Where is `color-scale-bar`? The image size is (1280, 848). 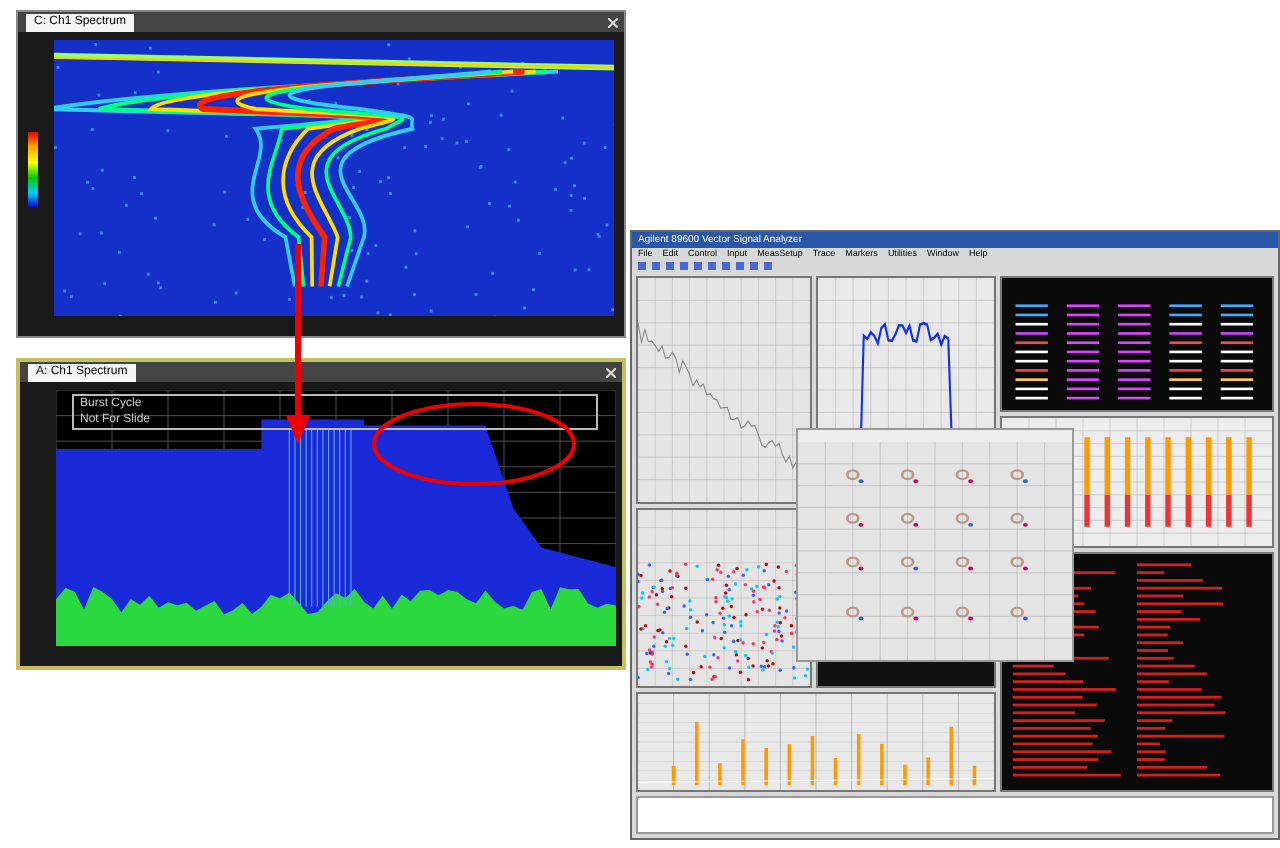
color-scale-bar is located at coordinates (33, 170).